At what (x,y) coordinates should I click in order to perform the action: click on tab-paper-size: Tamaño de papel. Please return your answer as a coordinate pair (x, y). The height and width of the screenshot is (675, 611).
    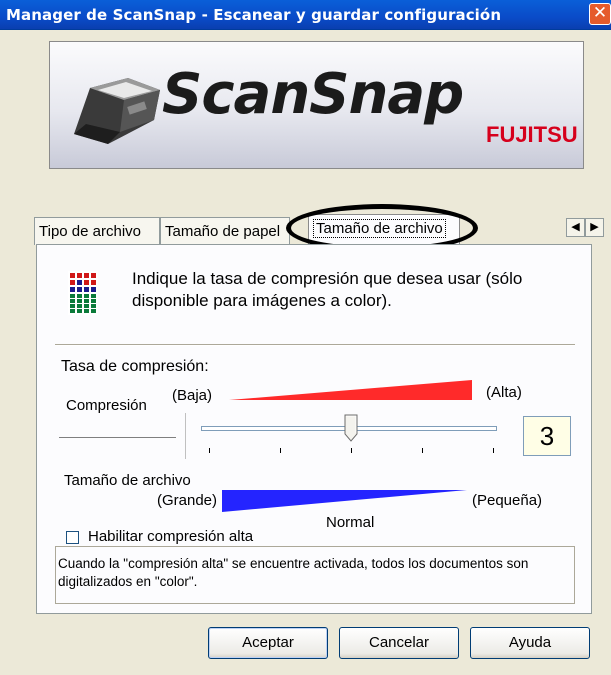
    Looking at the image, I should click on (225, 231).